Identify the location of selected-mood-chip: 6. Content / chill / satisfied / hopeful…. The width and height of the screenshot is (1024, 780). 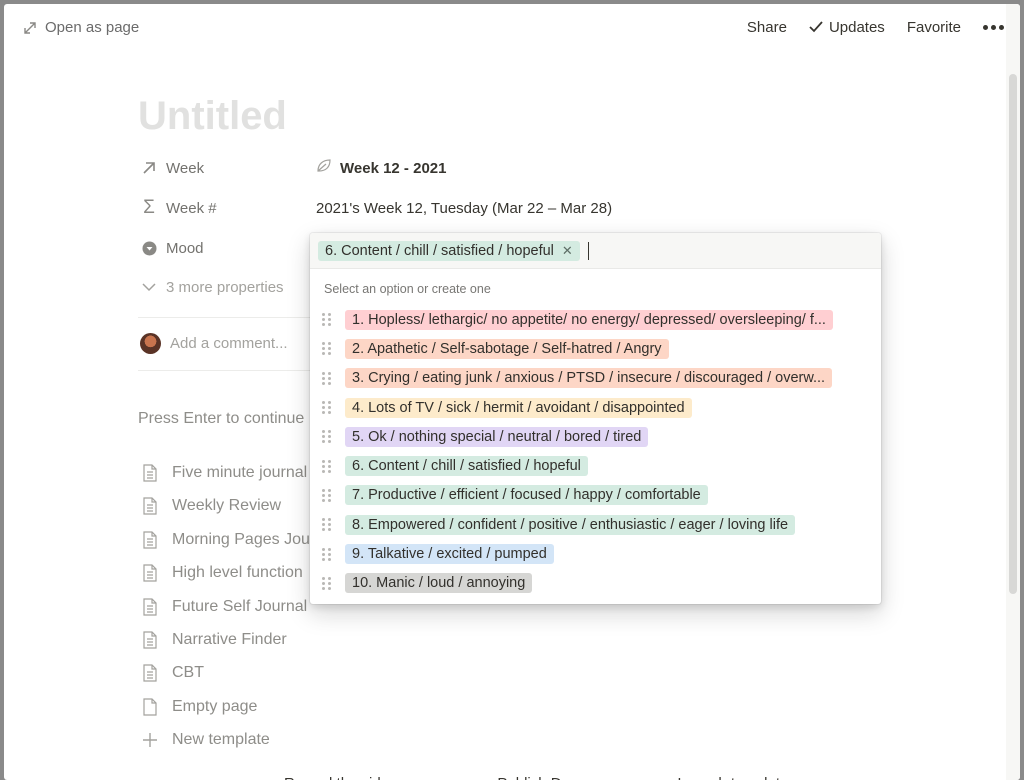
(449, 250).